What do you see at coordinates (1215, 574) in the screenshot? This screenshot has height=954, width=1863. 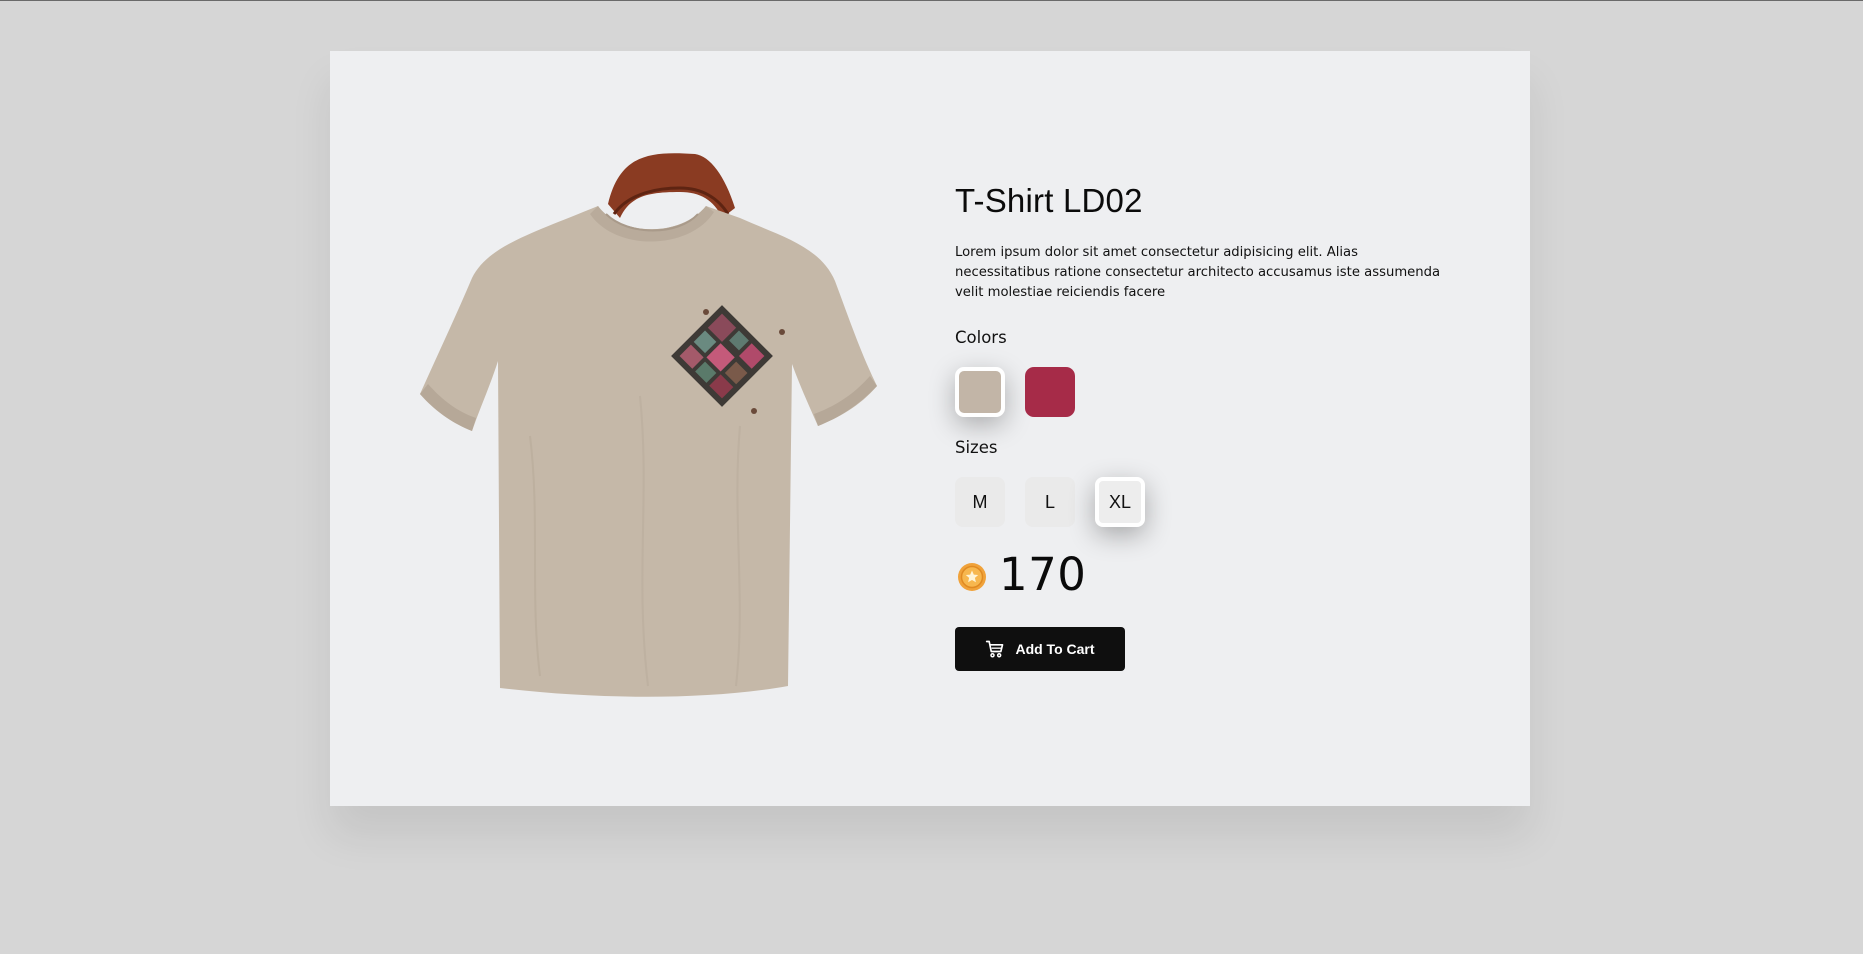 I see `price-row: 170` at bounding box center [1215, 574].